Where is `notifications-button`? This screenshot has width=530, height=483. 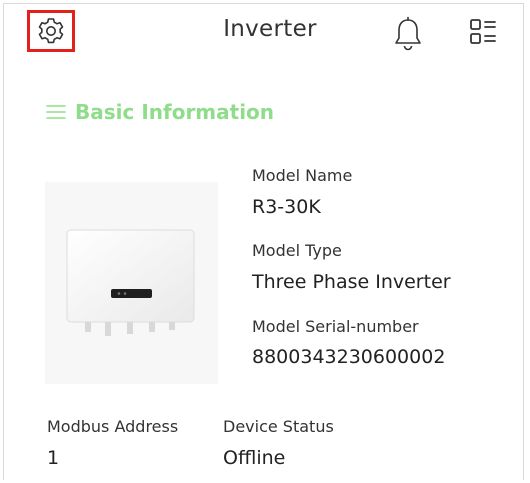
notifications-button is located at coordinates (408, 34).